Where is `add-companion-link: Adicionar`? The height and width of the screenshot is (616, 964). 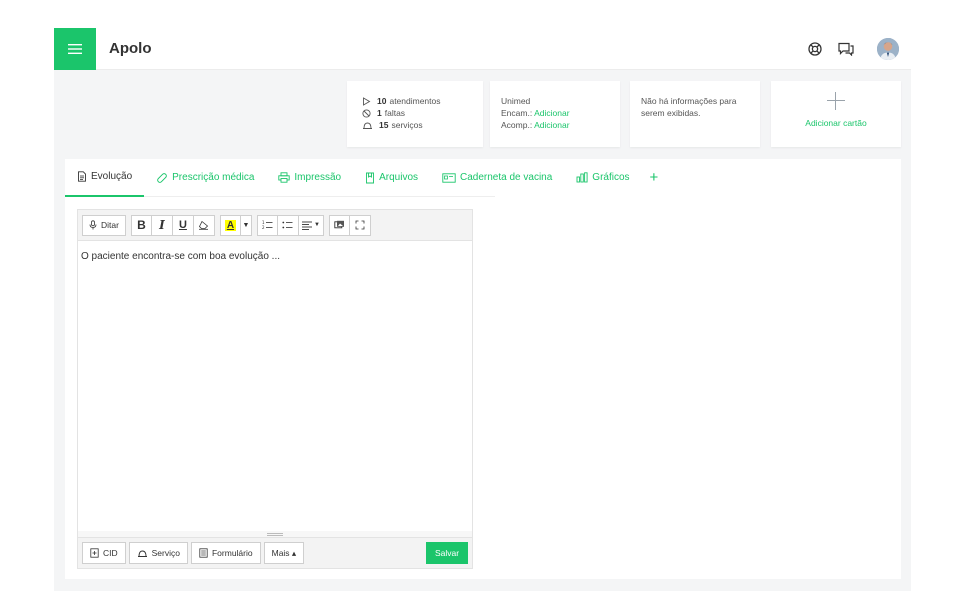
add-companion-link: Adicionar is located at coordinates (551, 125).